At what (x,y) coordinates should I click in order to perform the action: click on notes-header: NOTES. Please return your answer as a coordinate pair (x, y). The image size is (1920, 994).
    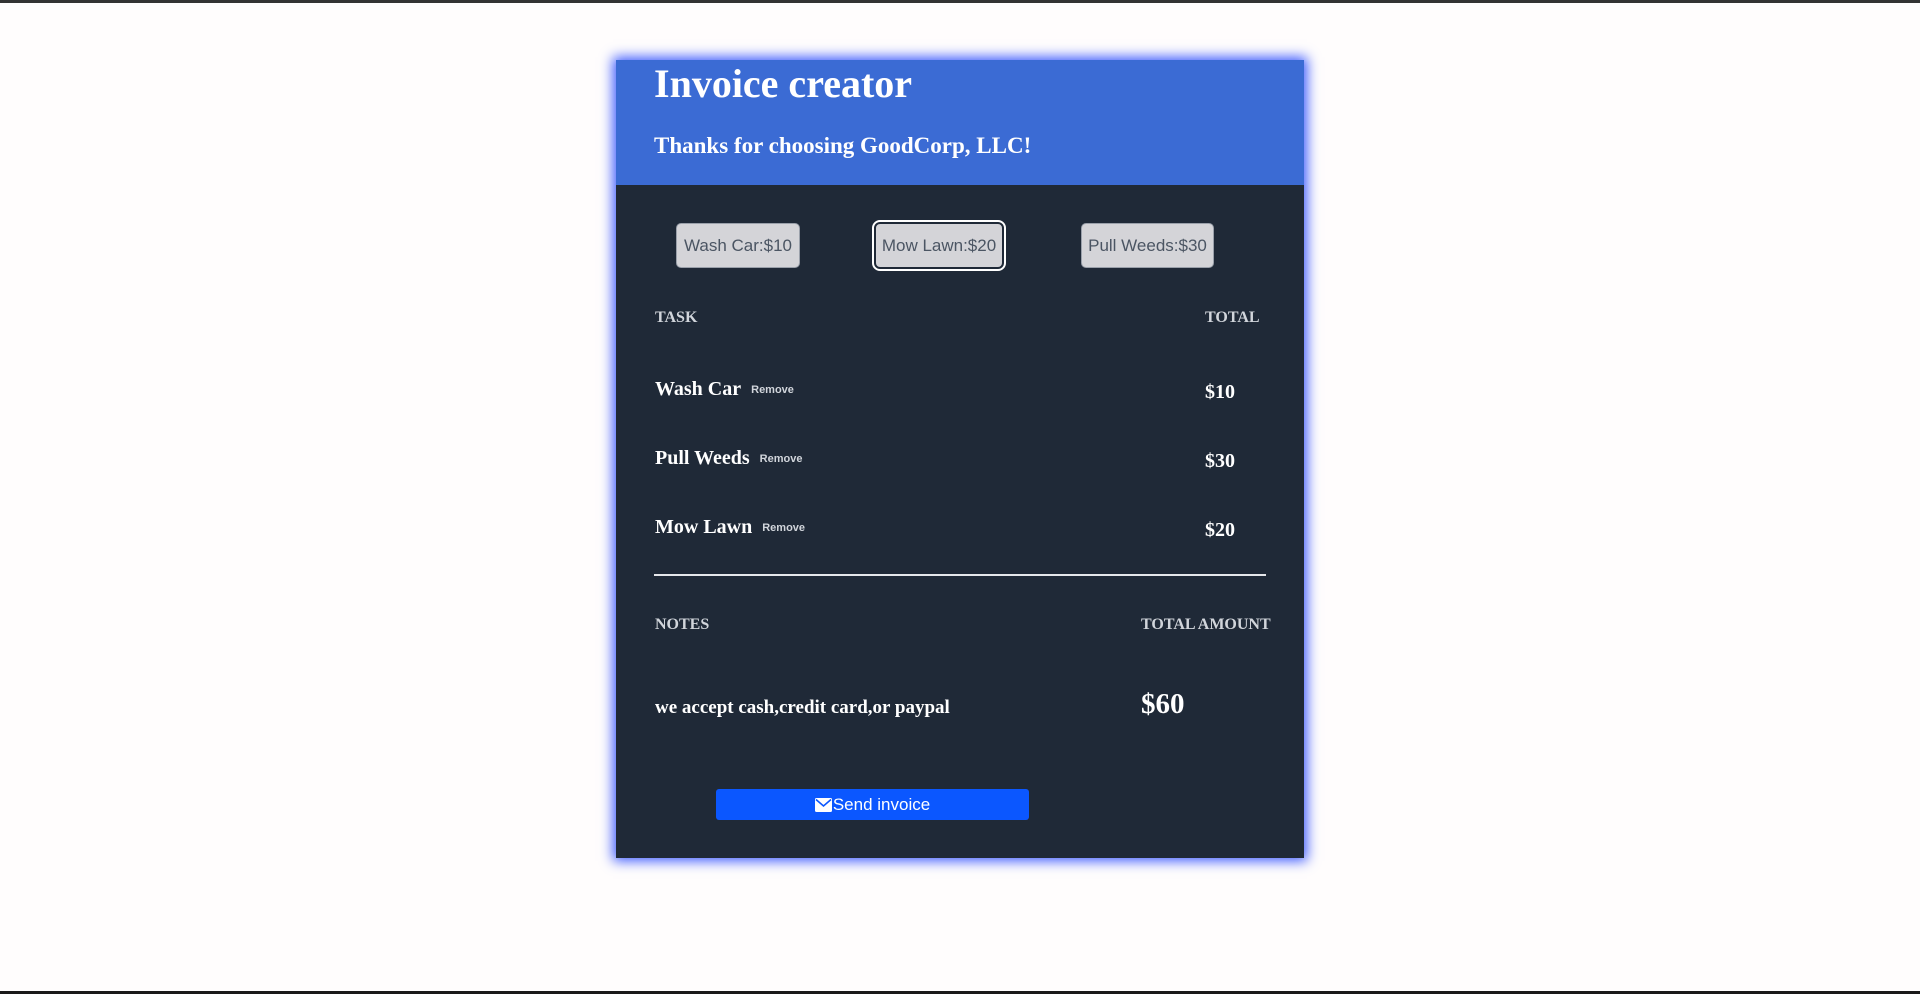
    Looking at the image, I should click on (682, 624).